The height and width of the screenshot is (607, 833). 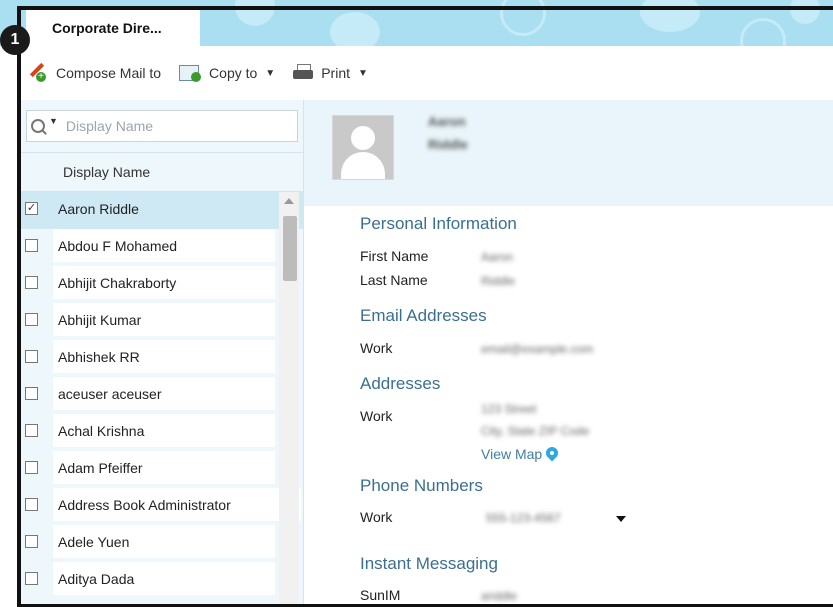 What do you see at coordinates (621, 519) in the screenshot?
I see `phone-options-dropdown-icon` at bounding box center [621, 519].